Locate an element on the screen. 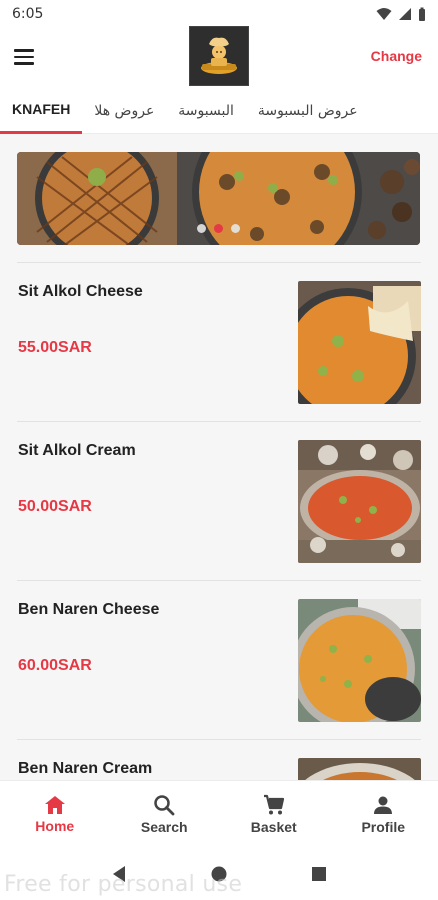  menu-button is located at coordinates (27, 57).